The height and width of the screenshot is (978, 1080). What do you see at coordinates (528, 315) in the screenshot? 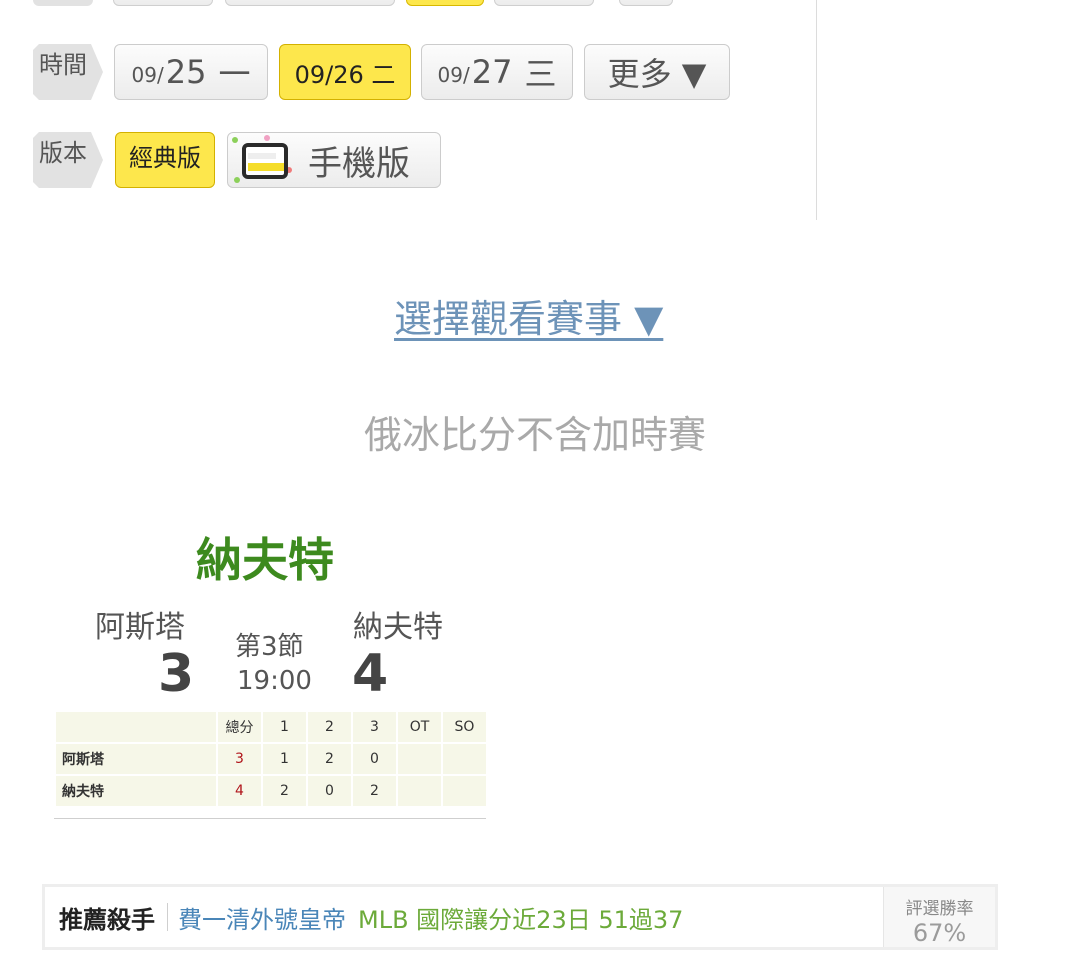
I see `select-event-link: 選擇觀看賽事 ▼` at bounding box center [528, 315].